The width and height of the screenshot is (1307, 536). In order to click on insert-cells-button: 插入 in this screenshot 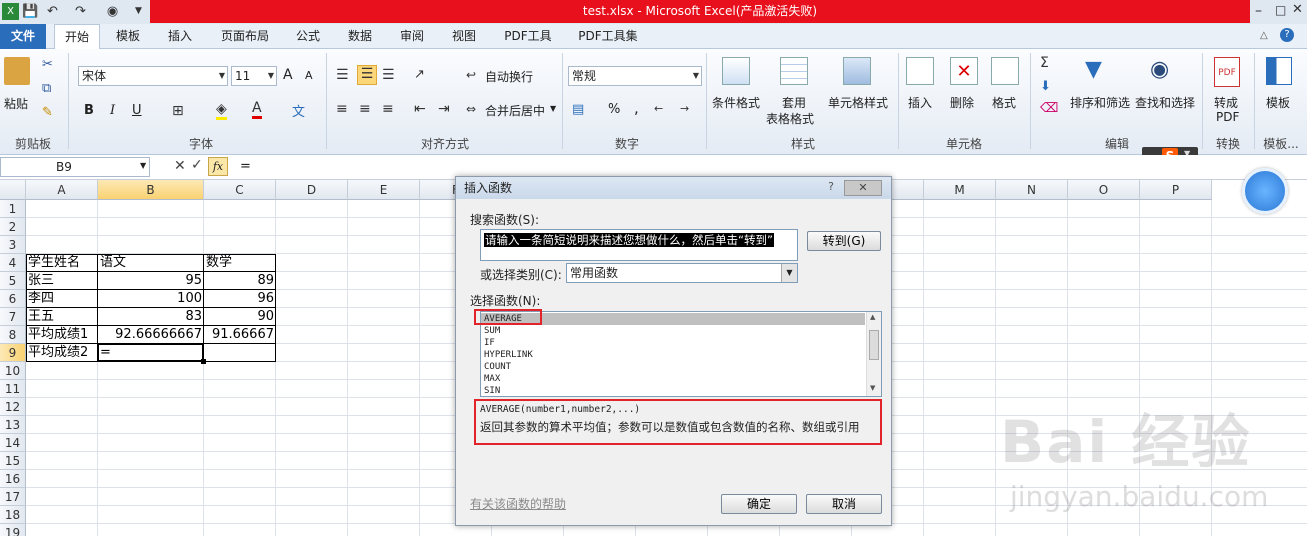, I will do `click(920, 102)`.